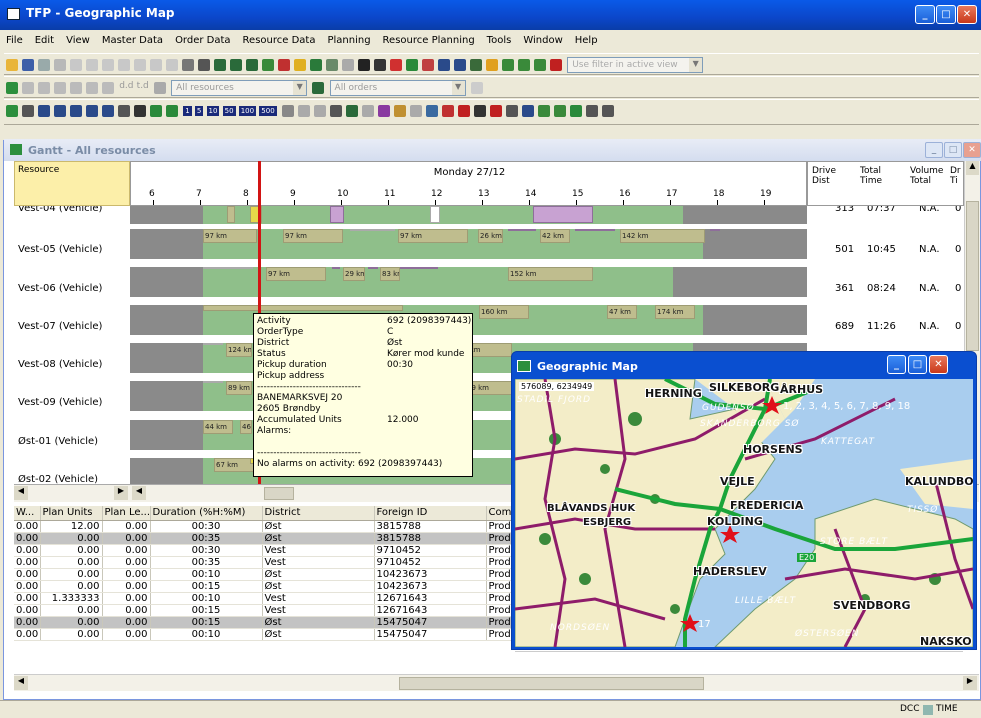  I want to click on right-icon, so click(108, 88).